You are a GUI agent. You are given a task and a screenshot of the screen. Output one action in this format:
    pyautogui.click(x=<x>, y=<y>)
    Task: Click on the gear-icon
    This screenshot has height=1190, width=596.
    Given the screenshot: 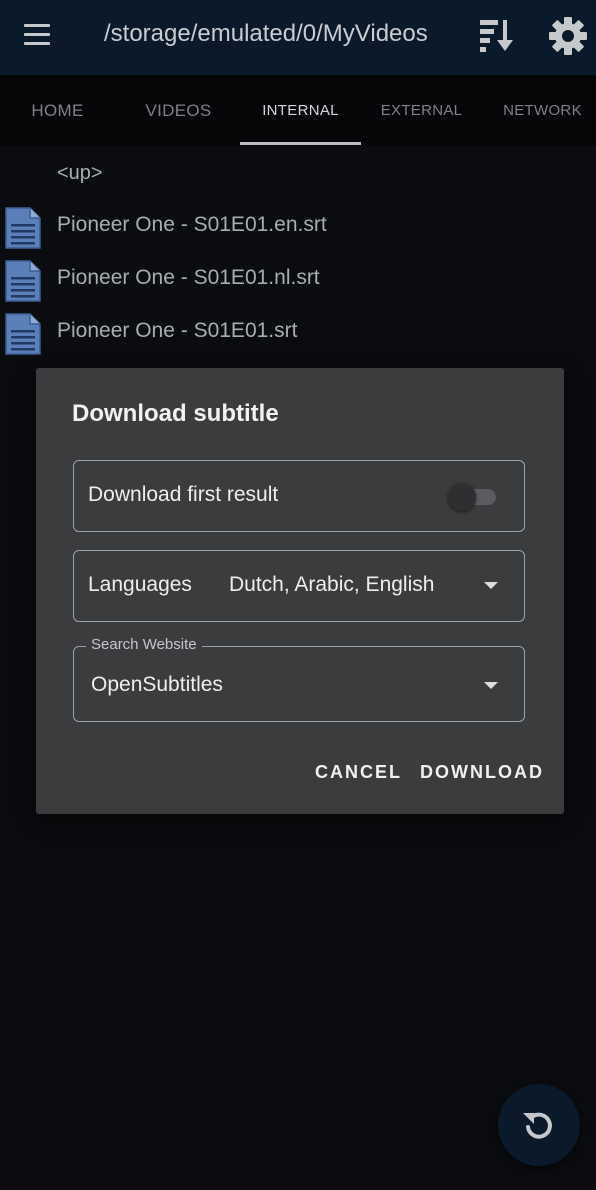 What is the action you would take?
    pyautogui.click(x=568, y=36)
    